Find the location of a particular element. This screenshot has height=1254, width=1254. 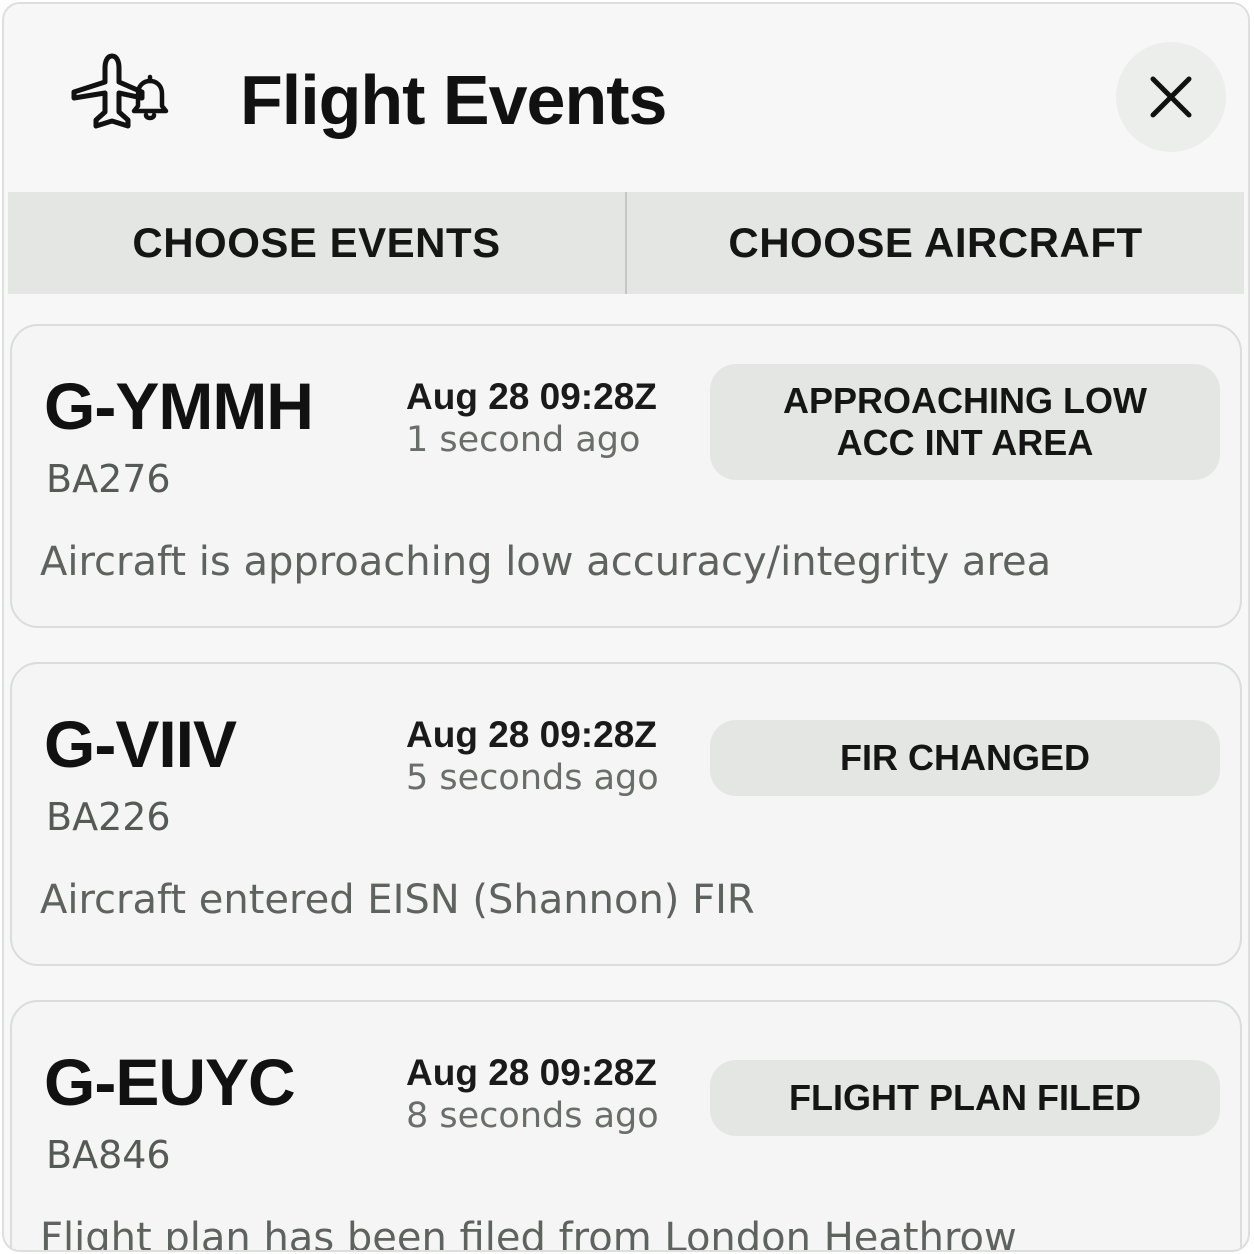

event-age: 5 seconds ago is located at coordinates (532, 778).